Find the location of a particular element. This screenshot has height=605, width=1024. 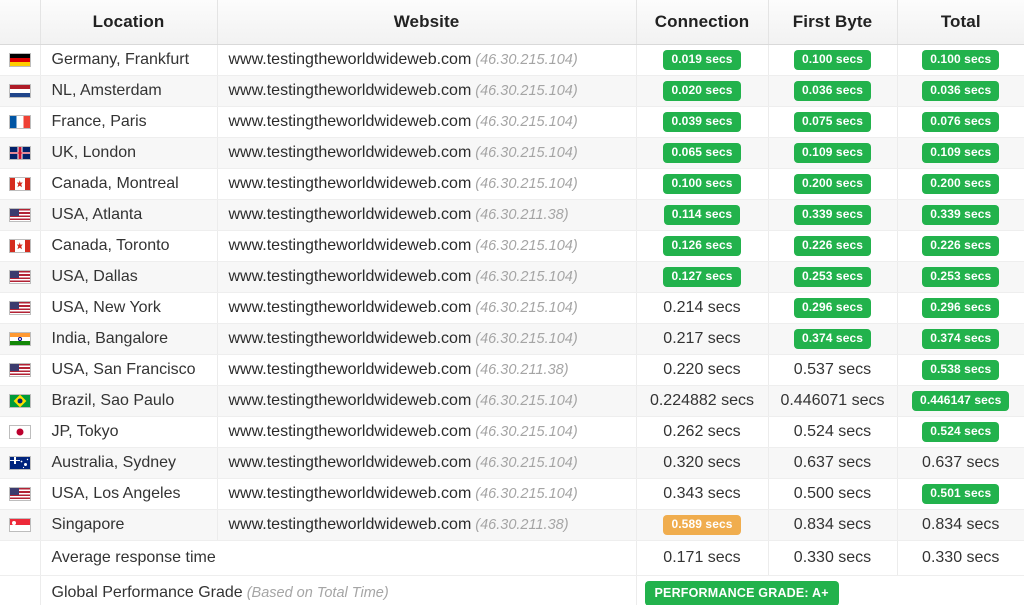

first-byte-cell: 0.296 secs is located at coordinates (833, 308).